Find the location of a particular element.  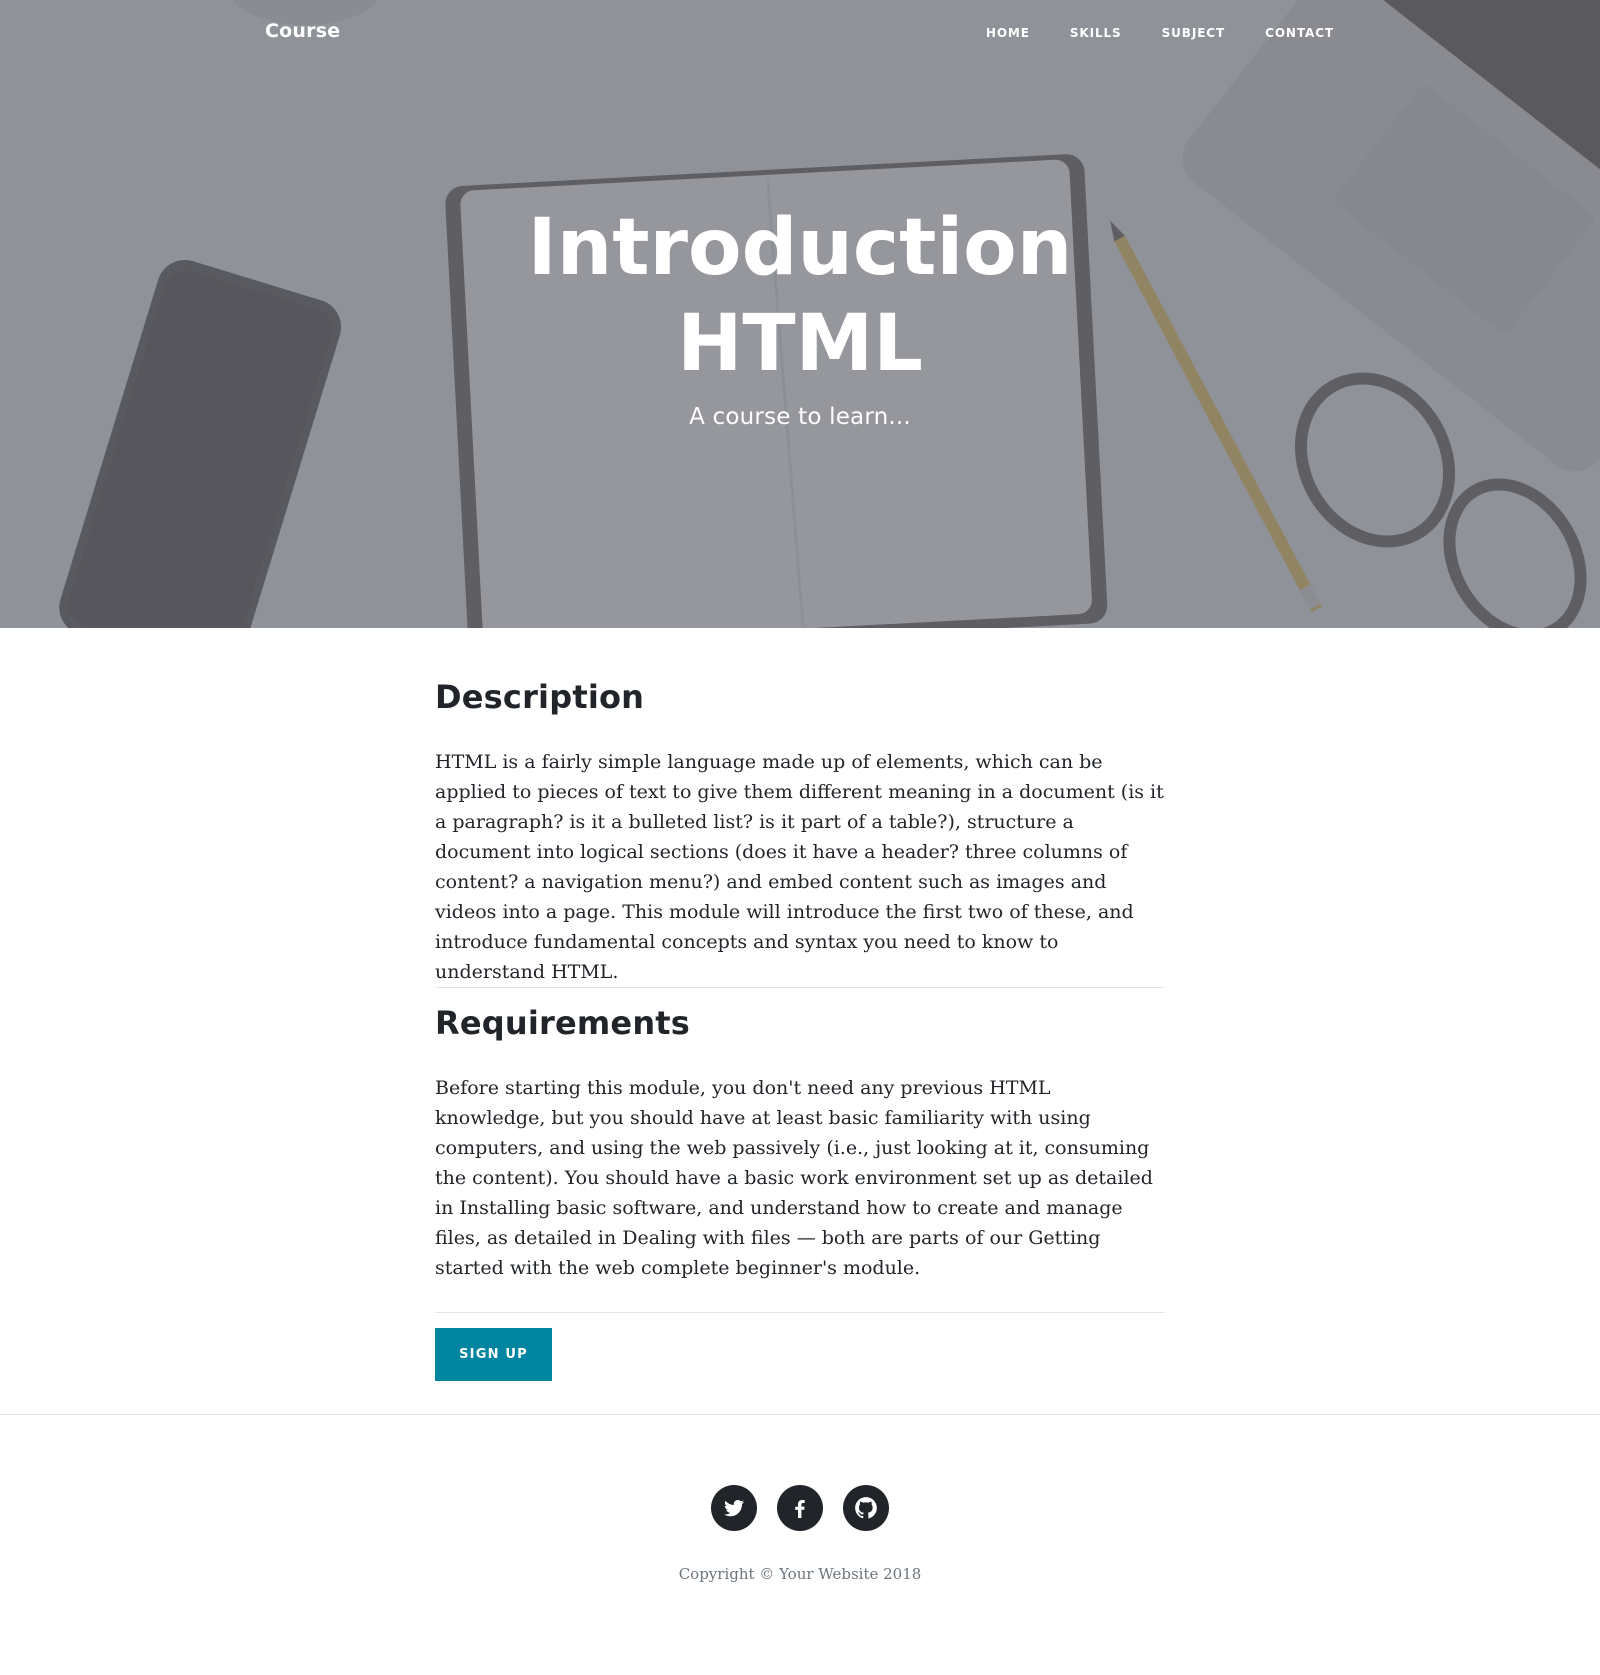

facebook-link is located at coordinates (800, 1508).